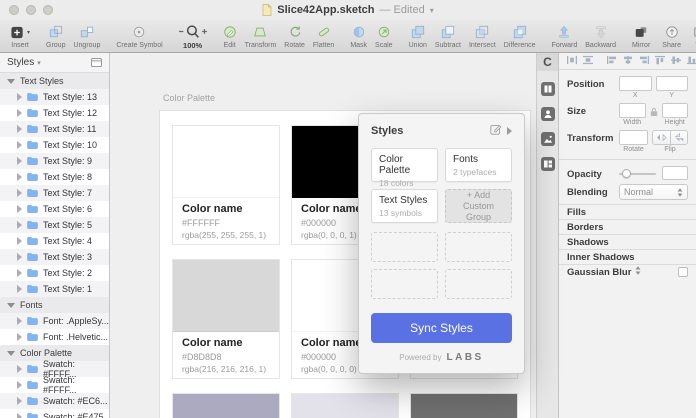  What do you see at coordinates (627, 211) in the screenshot?
I see `section-fills: Fills` at bounding box center [627, 211].